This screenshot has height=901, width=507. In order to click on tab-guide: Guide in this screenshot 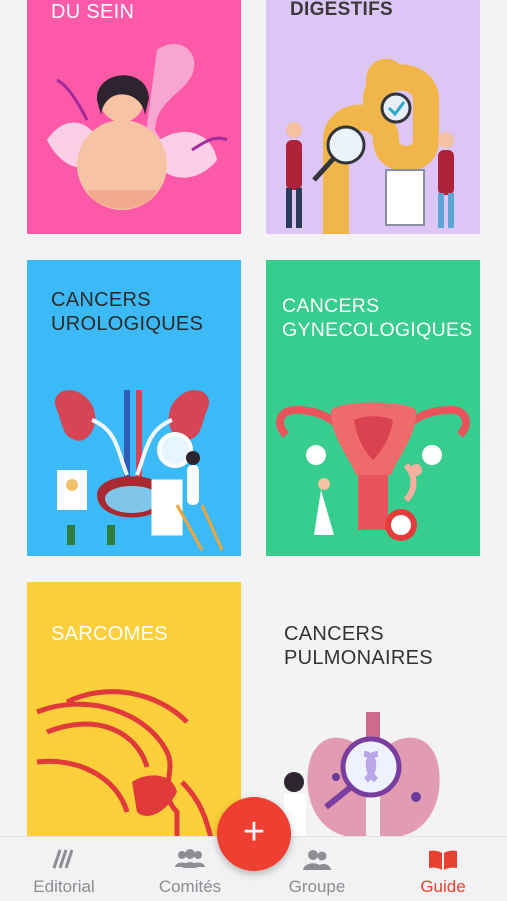, I will do `click(443, 869)`.